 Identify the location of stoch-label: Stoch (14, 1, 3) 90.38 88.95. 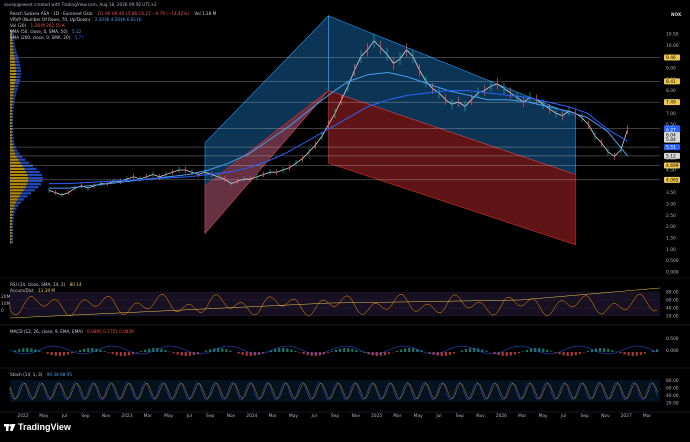
(41, 374).